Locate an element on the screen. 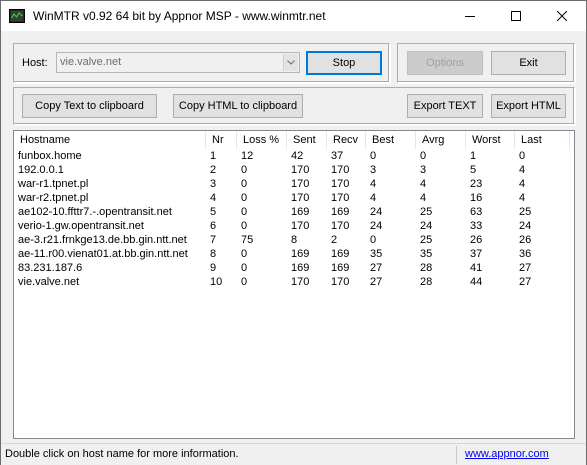 This screenshot has height=465, width=587. table-cell: 28 is located at coordinates (426, 282).